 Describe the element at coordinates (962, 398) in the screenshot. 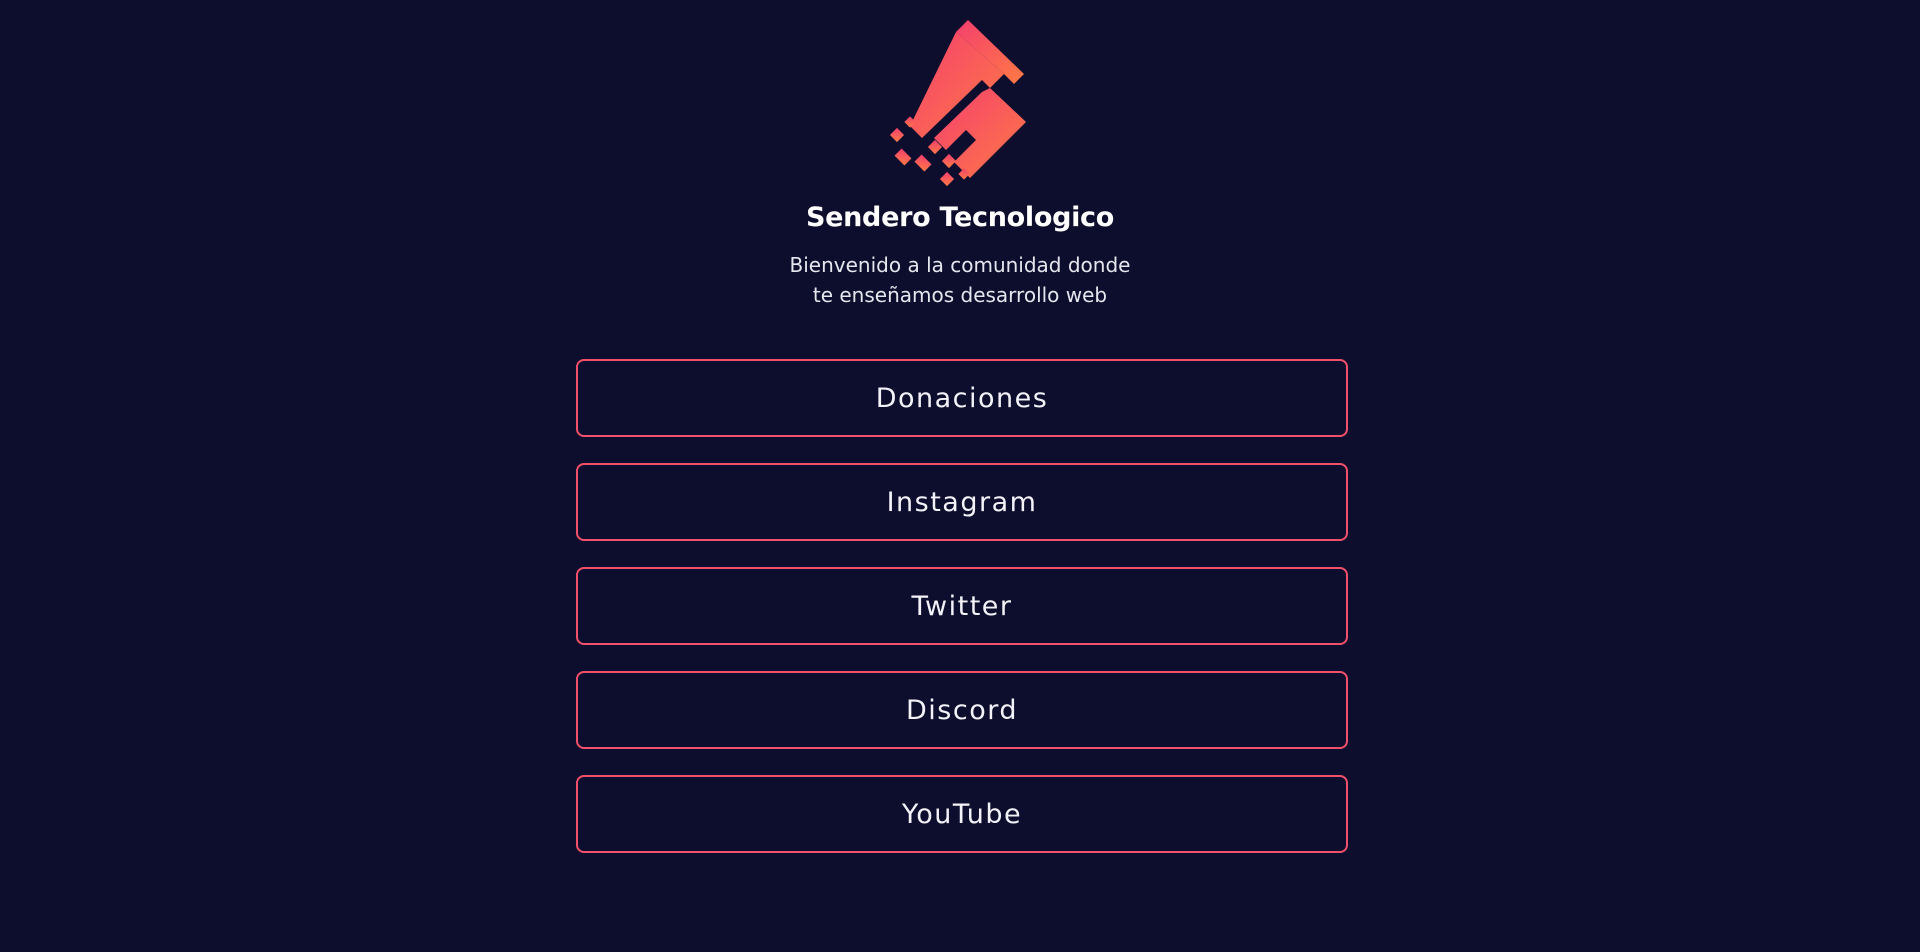

I see `donaciones-button: Donaciones` at that location.